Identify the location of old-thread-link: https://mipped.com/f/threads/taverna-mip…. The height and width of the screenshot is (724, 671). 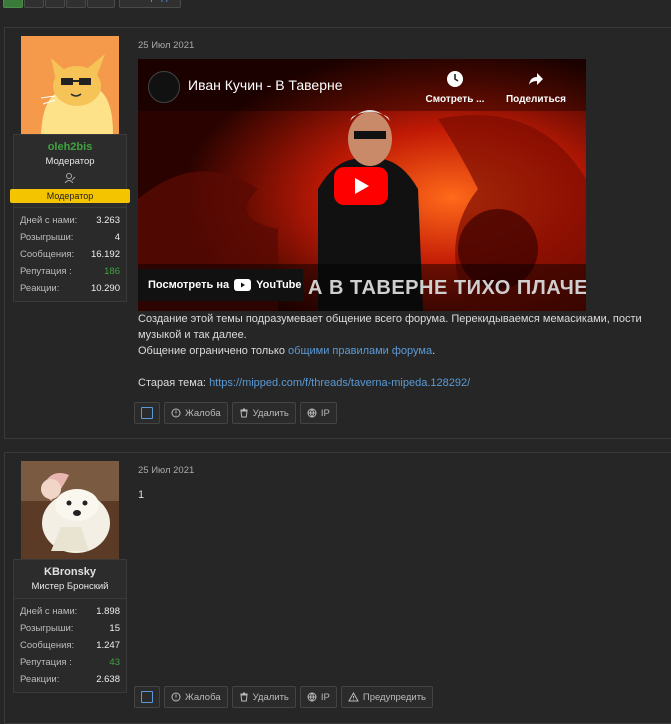
(339, 383).